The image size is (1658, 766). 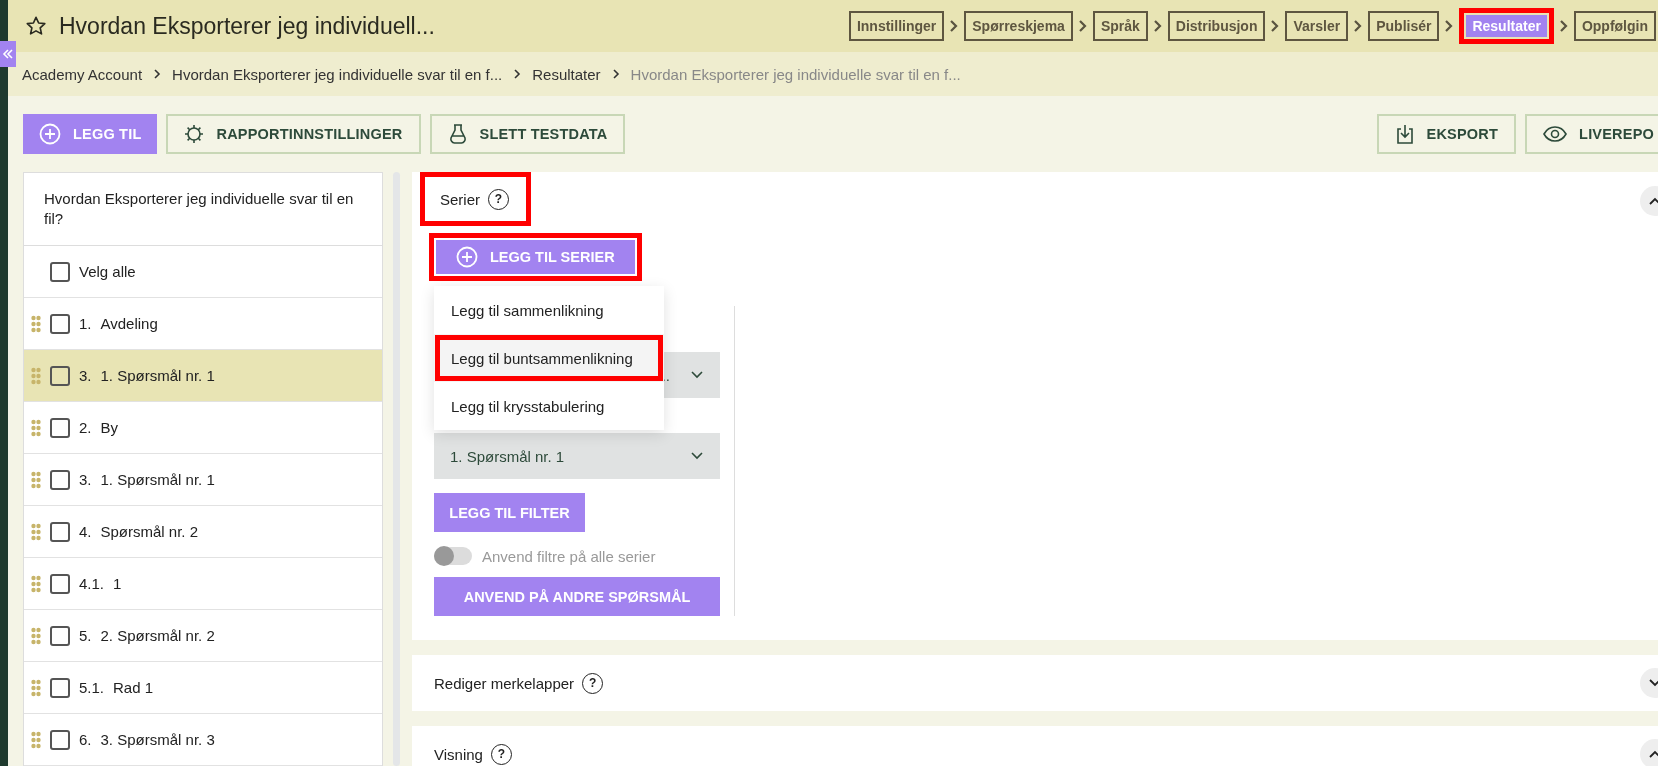 I want to click on question-number: 4., so click(x=85, y=531).